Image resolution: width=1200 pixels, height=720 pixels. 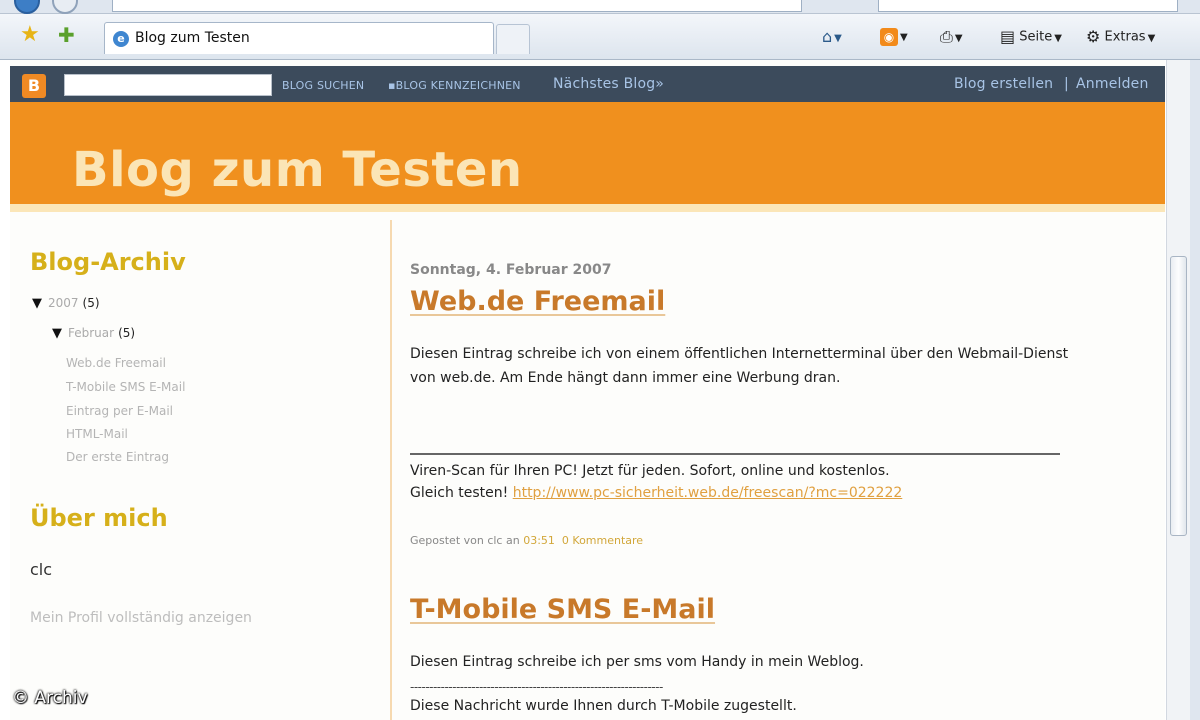 I want to click on archive-post-link: Der erste Eintrag, so click(x=117, y=457).